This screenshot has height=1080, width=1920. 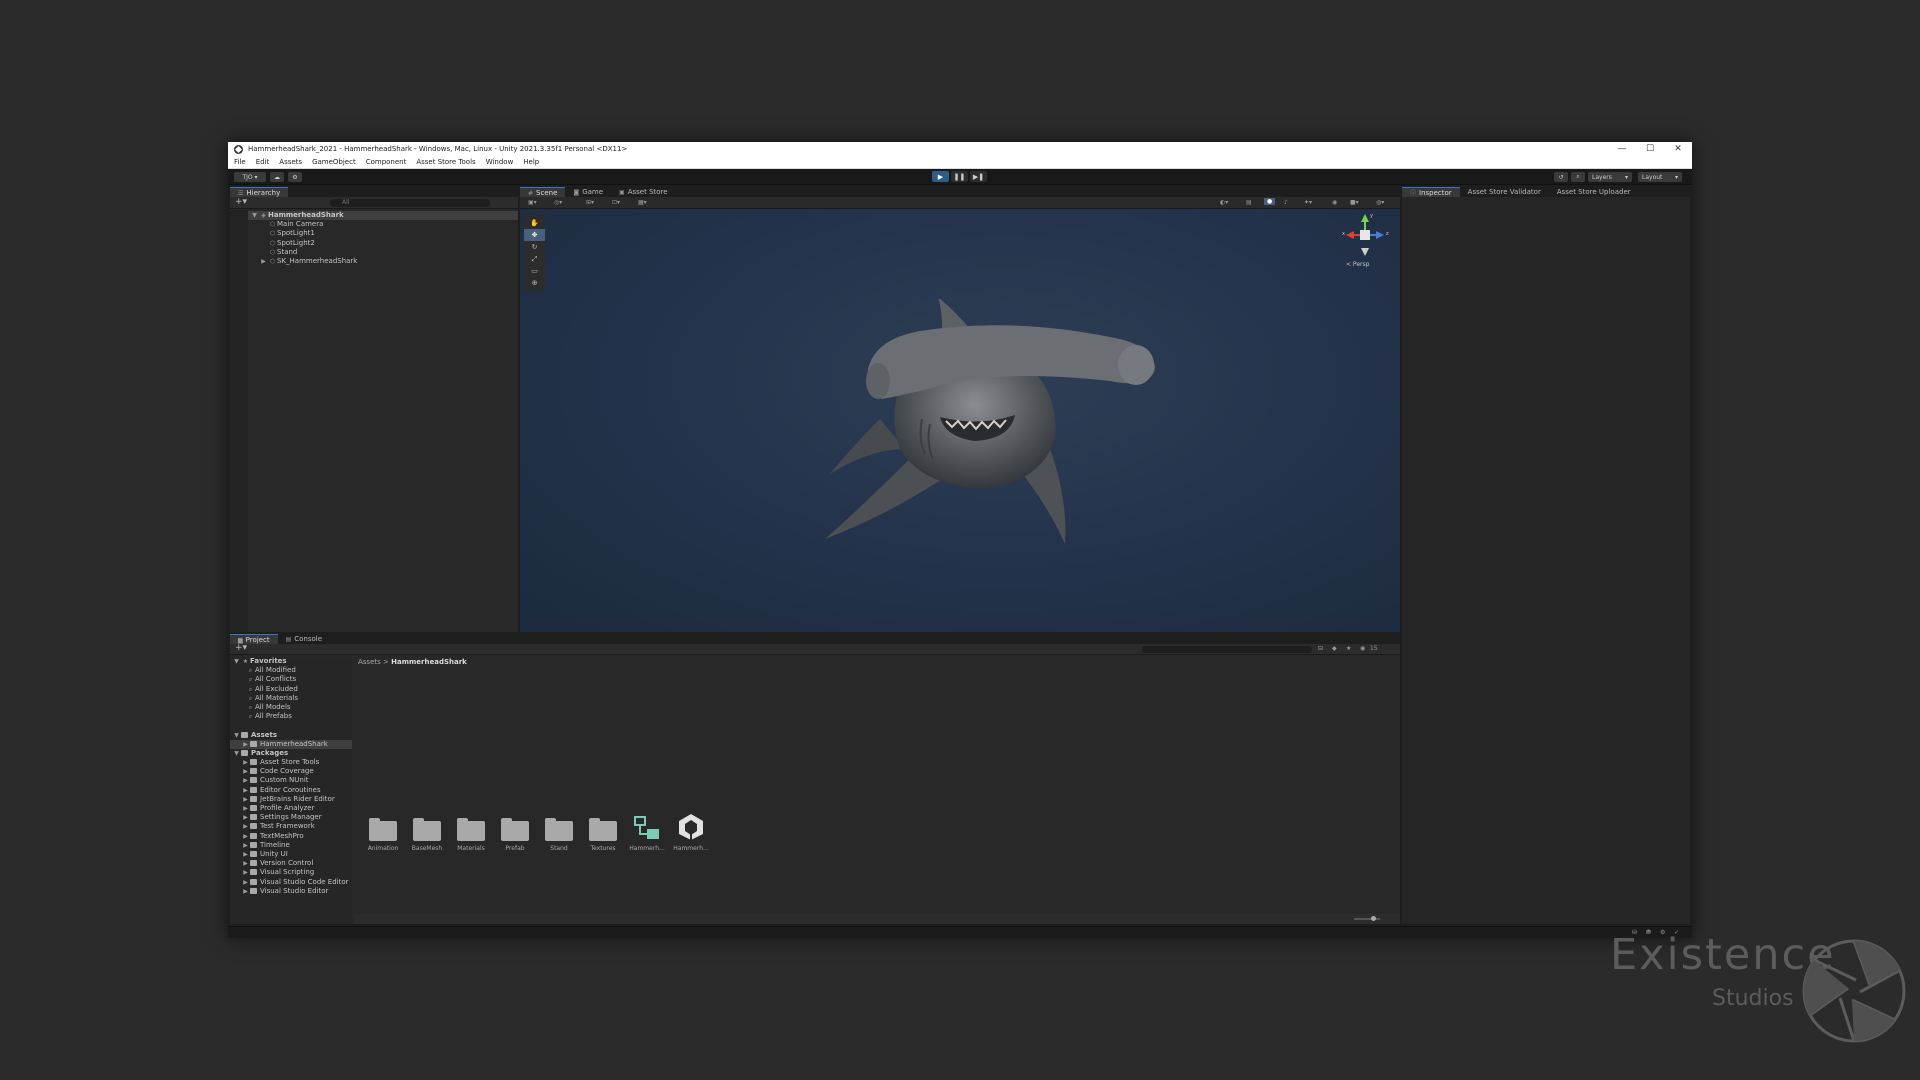 What do you see at coordinates (383, 243) in the screenshot?
I see `hierarchy-item: ⬡ SpotLight2` at bounding box center [383, 243].